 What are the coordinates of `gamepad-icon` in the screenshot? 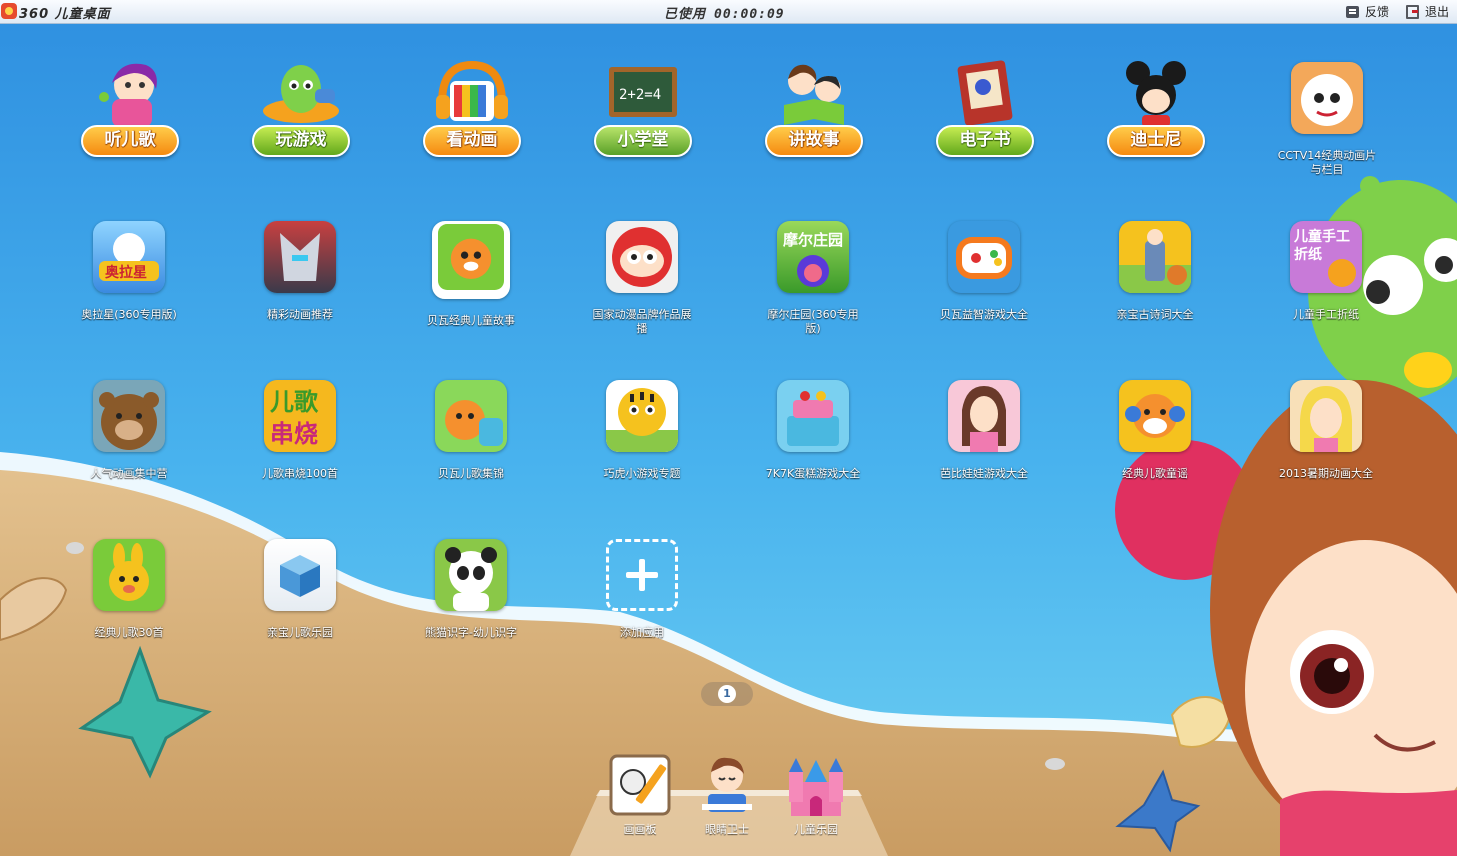 It's located at (984, 257).